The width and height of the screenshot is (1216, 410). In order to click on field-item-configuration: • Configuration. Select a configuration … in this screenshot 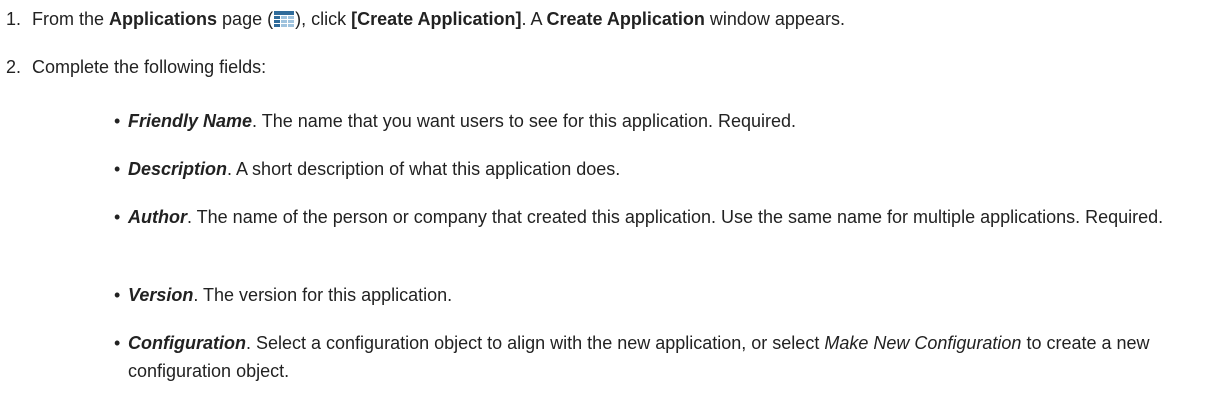, I will do `click(659, 357)`.